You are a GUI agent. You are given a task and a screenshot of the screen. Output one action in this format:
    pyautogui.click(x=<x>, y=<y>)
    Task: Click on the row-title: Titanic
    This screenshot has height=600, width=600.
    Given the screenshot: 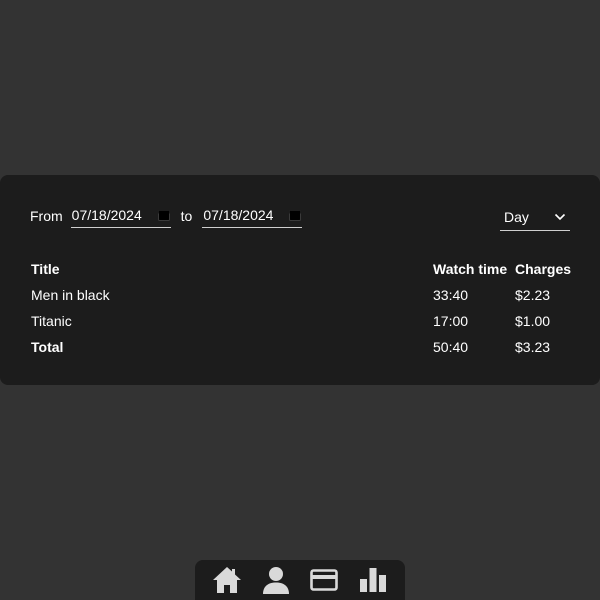 What is the action you would take?
    pyautogui.click(x=51, y=321)
    